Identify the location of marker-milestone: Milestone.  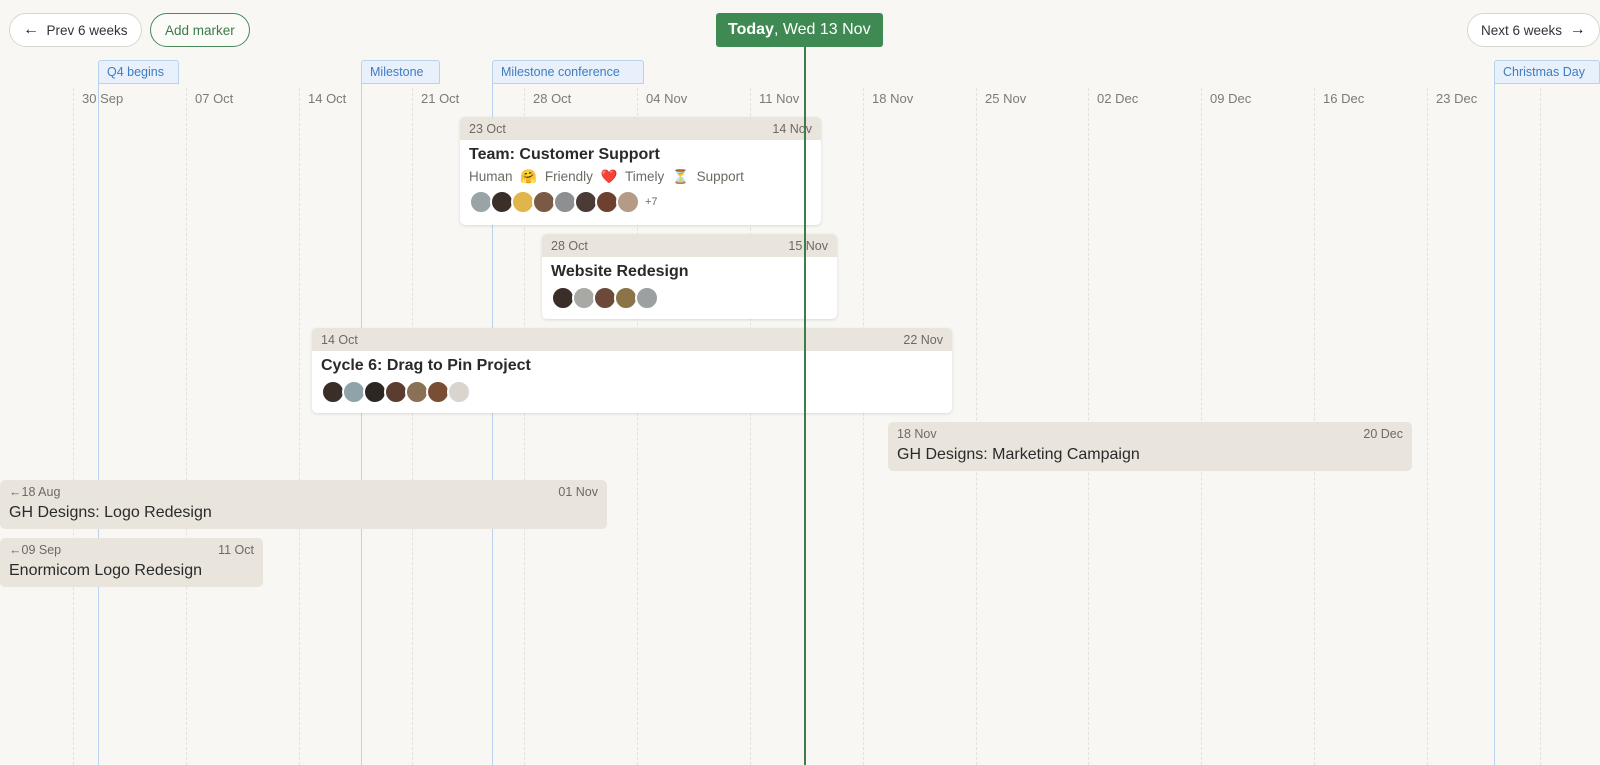
(400, 72).